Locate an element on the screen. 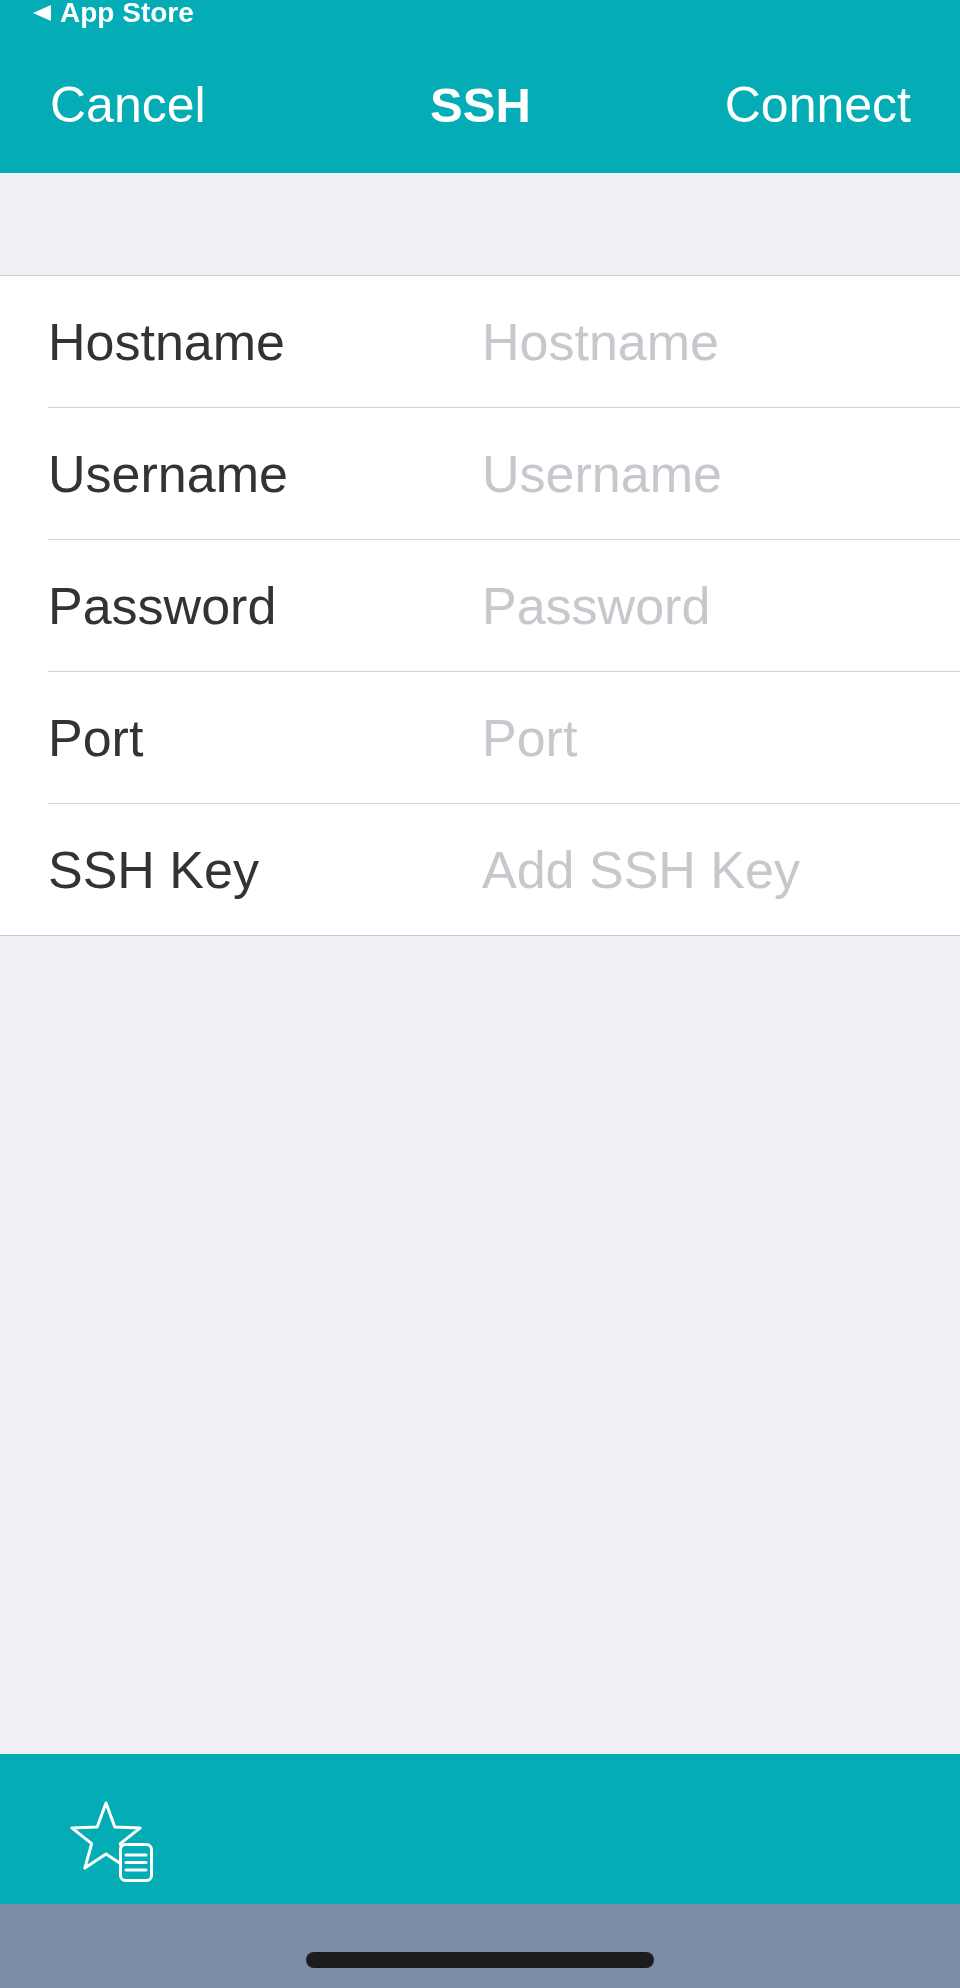 This screenshot has height=1988, width=960. cancel-button: Cancel is located at coordinates (128, 104).